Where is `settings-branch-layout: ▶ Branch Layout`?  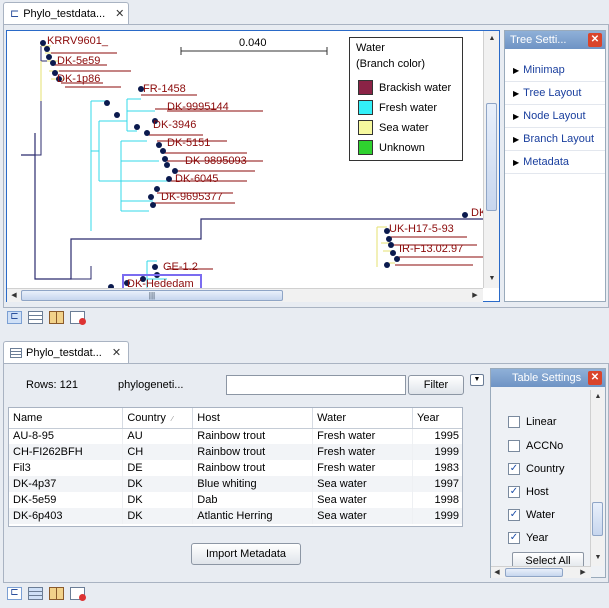 settings-branch-layout: ▶ Branch Layout is located at coordinates (555, 139).